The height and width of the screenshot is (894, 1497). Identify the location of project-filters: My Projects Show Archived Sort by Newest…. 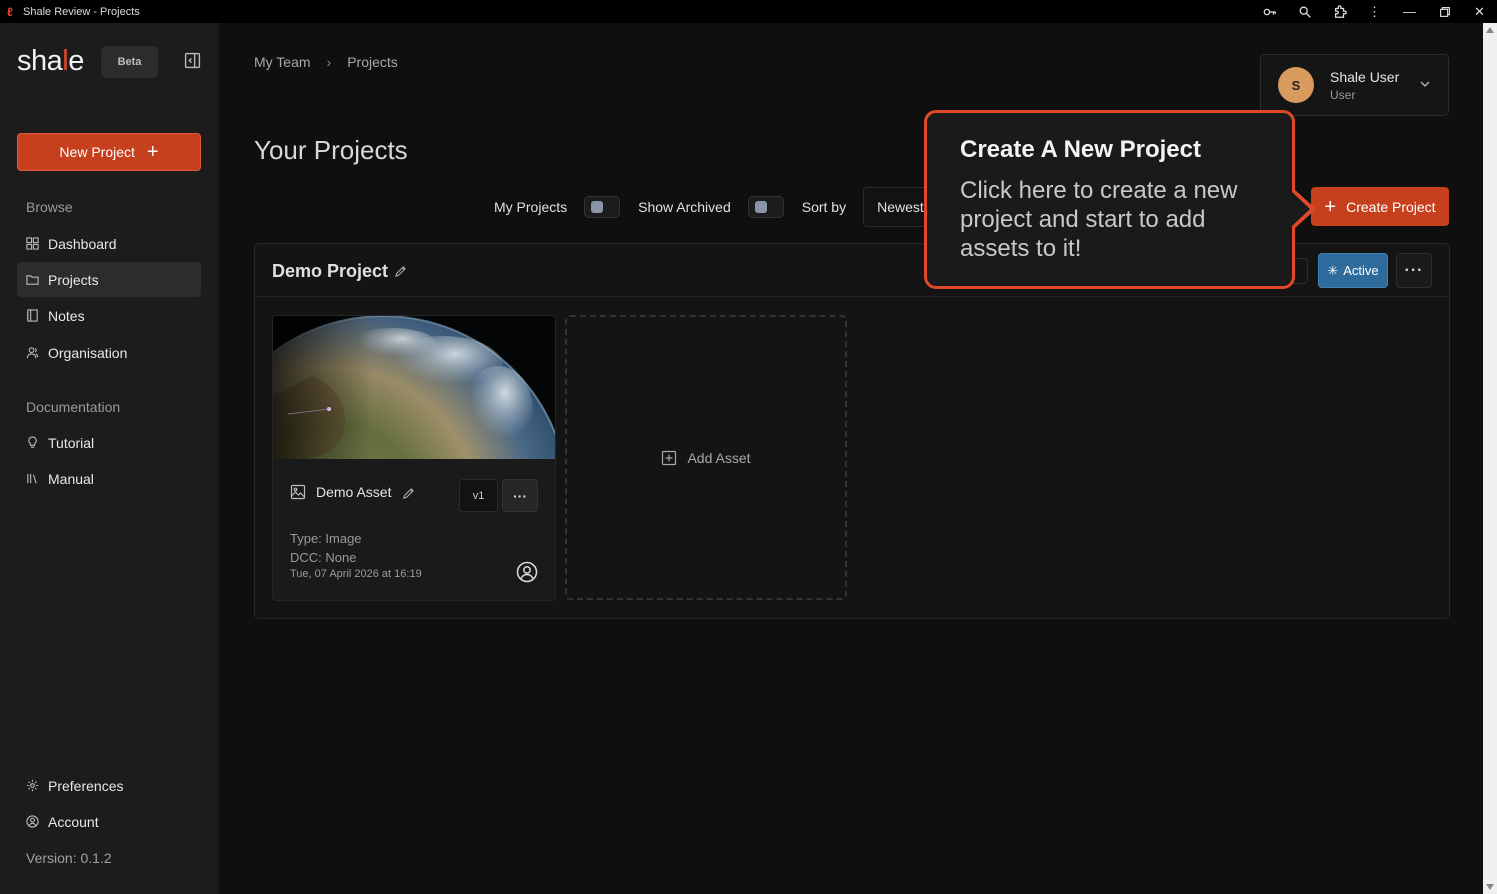
(734, 207).